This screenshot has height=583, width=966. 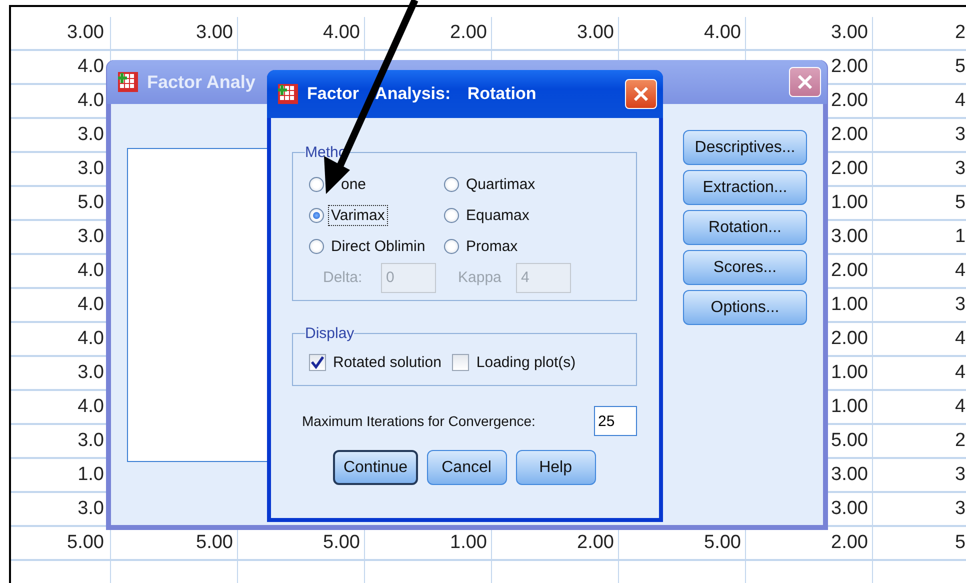 What do you see at coordinates (358, 215) in the screenshot?
I see `option-label: Varimax` at bounding box center [358, 215].